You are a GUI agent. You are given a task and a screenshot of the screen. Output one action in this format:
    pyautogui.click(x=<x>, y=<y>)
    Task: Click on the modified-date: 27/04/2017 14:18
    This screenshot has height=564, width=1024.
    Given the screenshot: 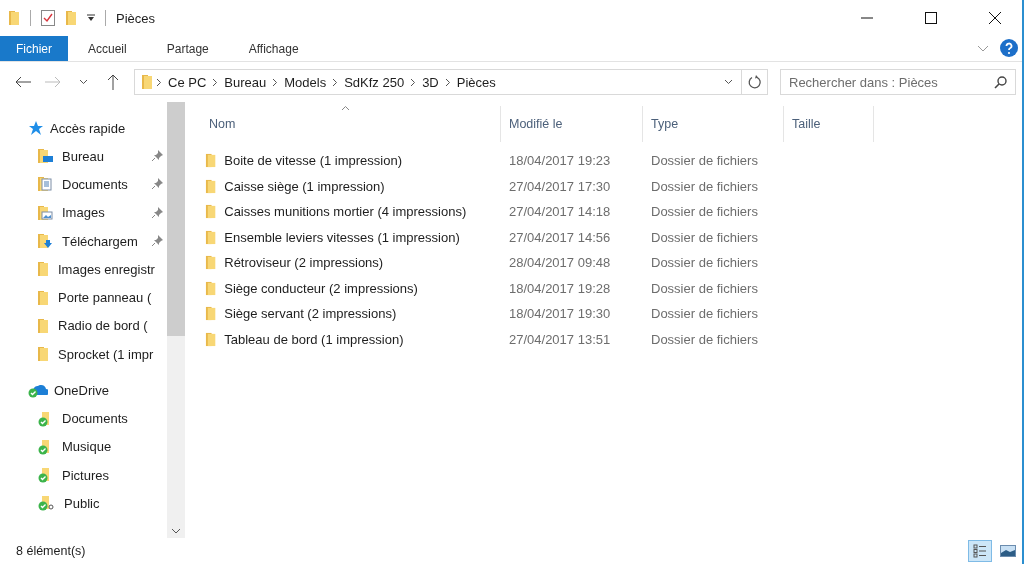 What is the action you would take?
    pyautogui.click(x=560, y=212)
    